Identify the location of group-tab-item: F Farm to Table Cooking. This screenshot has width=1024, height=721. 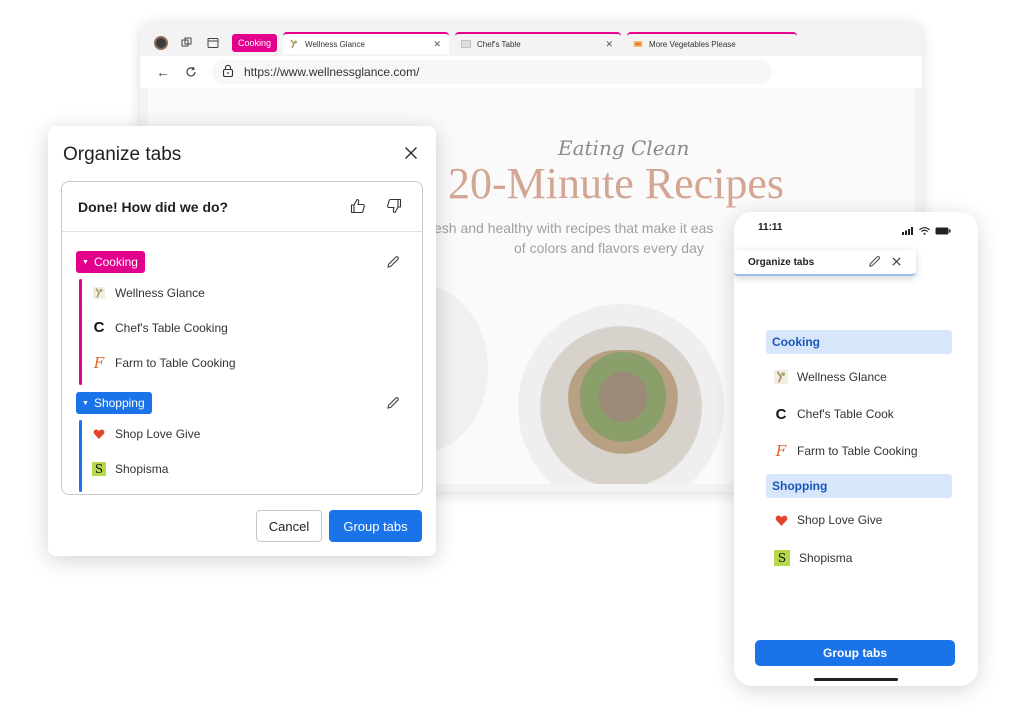
(242, 362).